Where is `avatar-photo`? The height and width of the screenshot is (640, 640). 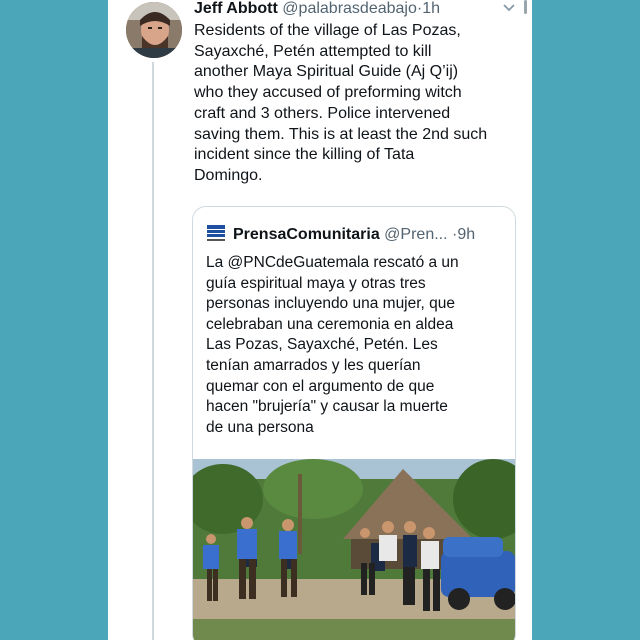 avatar-photo is located at coordinates (154, 30).